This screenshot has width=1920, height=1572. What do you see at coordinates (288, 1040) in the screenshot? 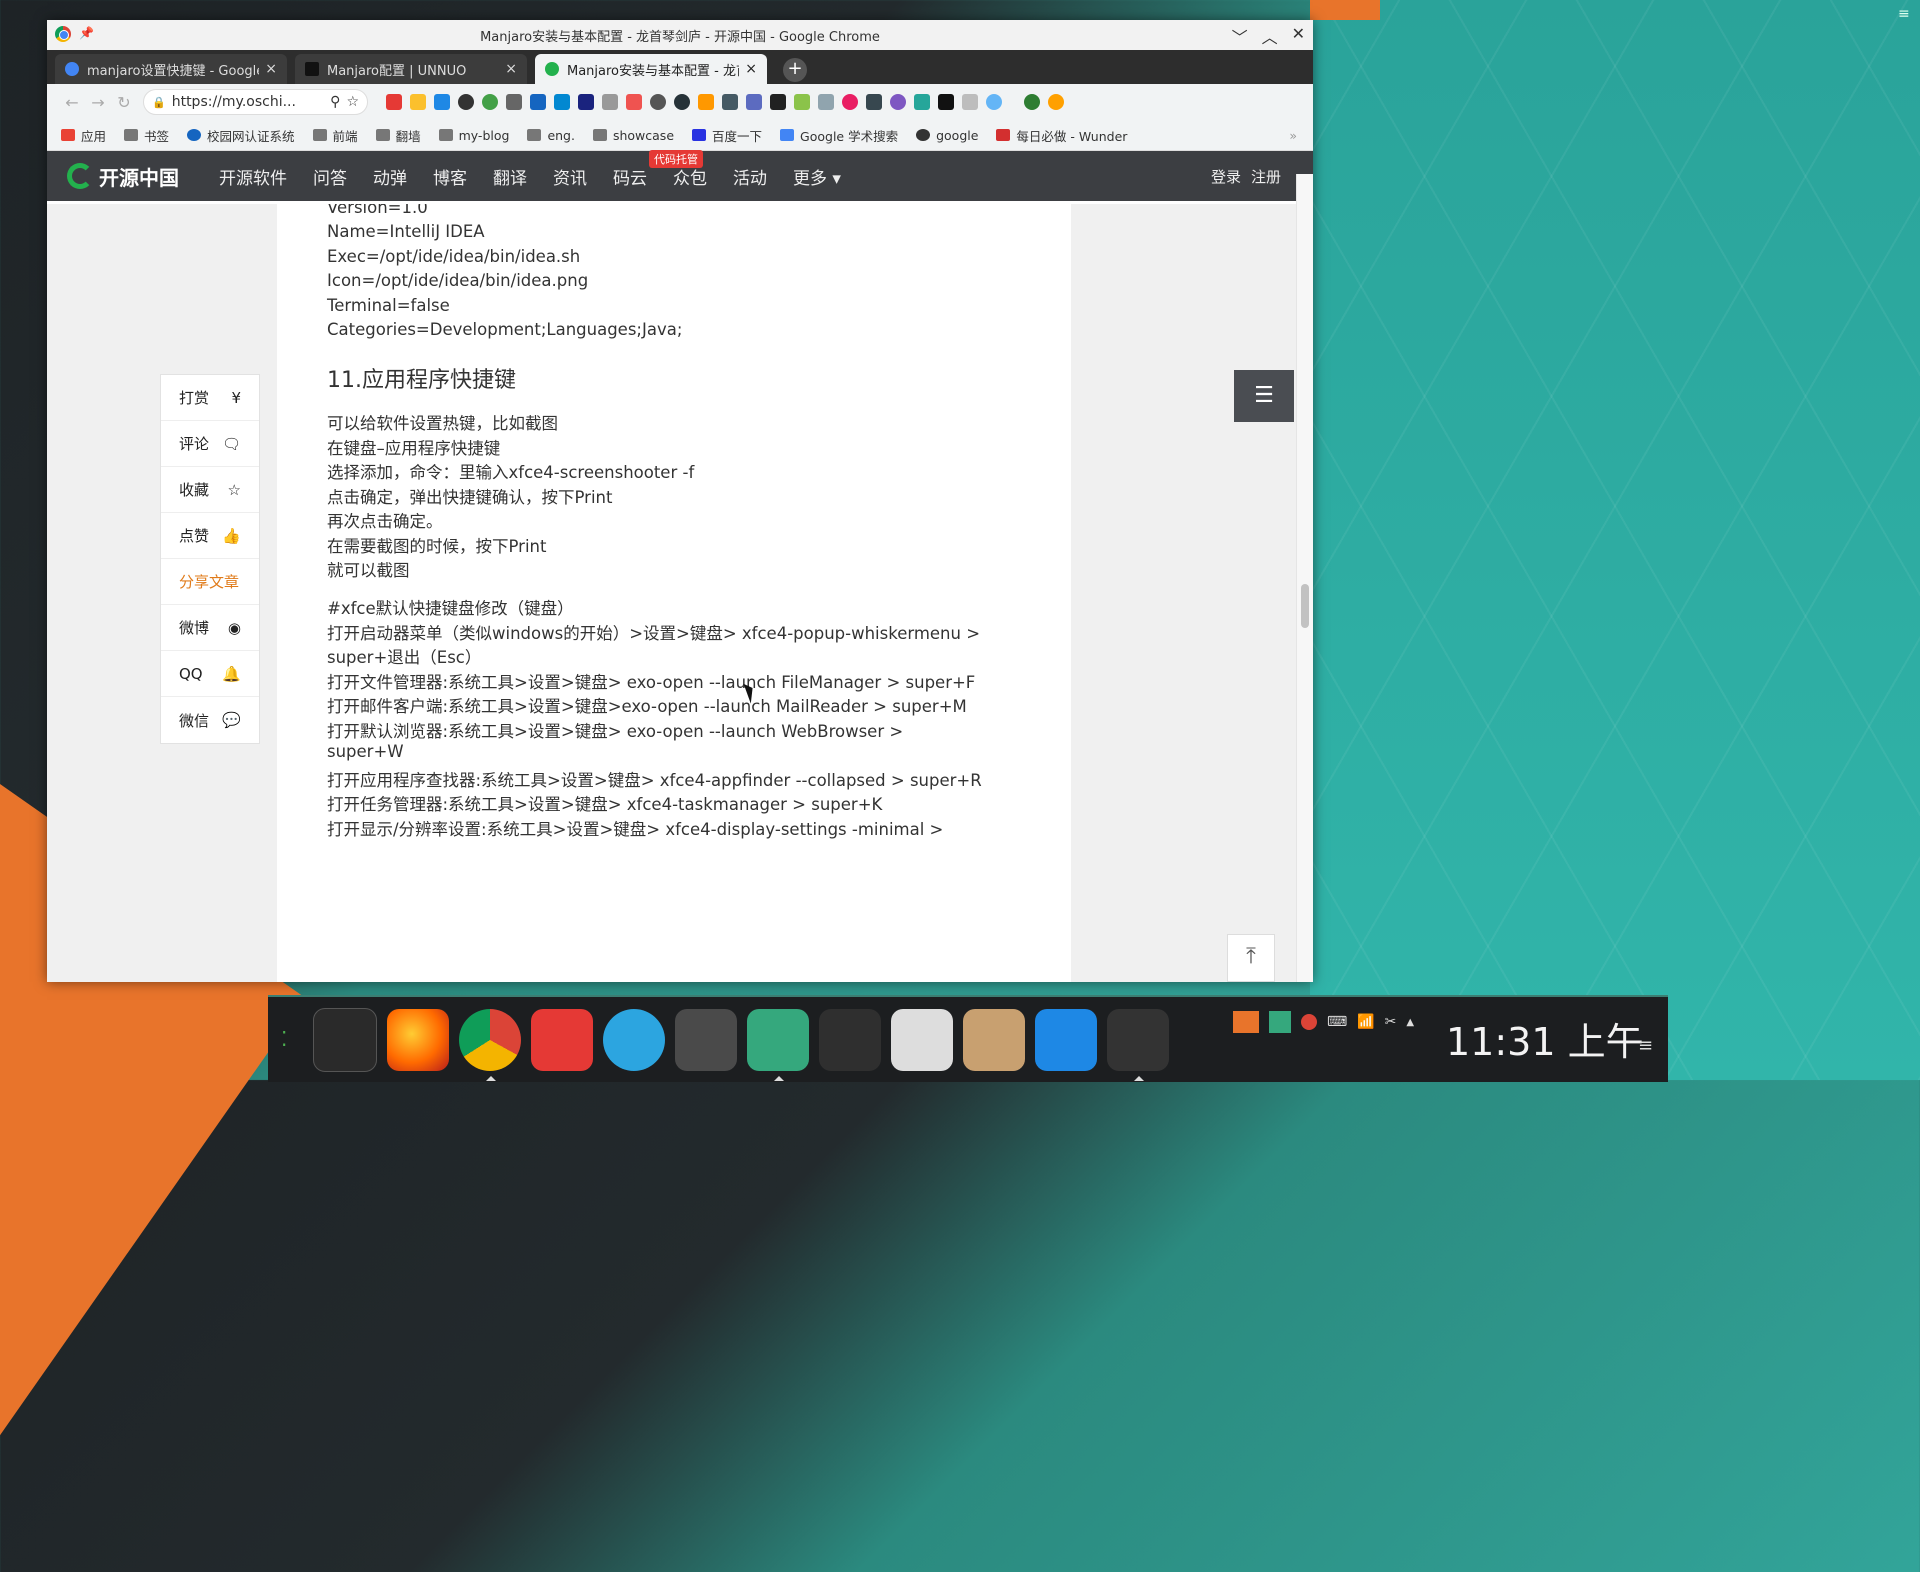
I see `app-menu-icon: ⁚` at bounding box center [288, 1040].